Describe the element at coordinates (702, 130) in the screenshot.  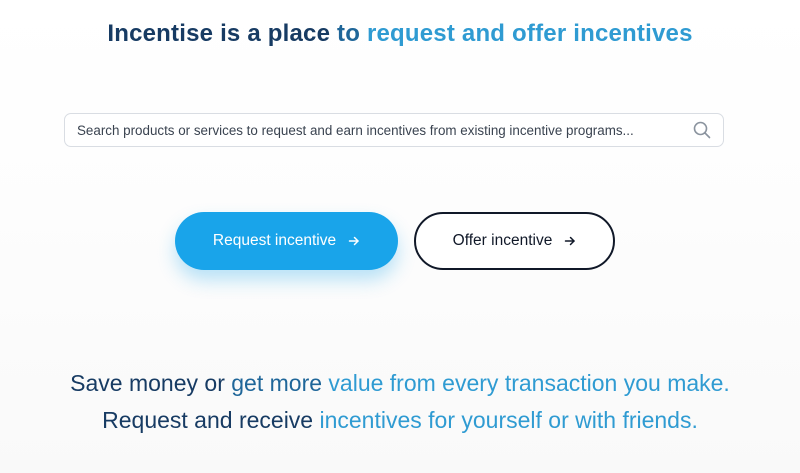
I see `search-icon` at that location.